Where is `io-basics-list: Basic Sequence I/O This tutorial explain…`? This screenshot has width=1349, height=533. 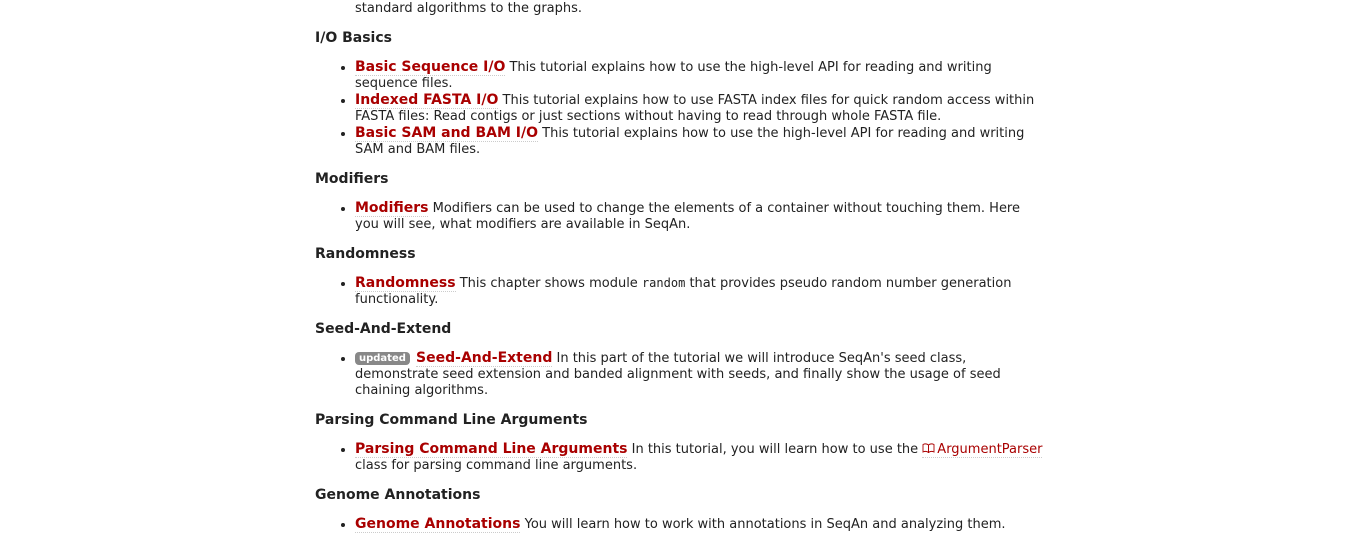
io-basics-list: Basic Sequence I/O This tutorial explain… is located at coordinates (680, 108).